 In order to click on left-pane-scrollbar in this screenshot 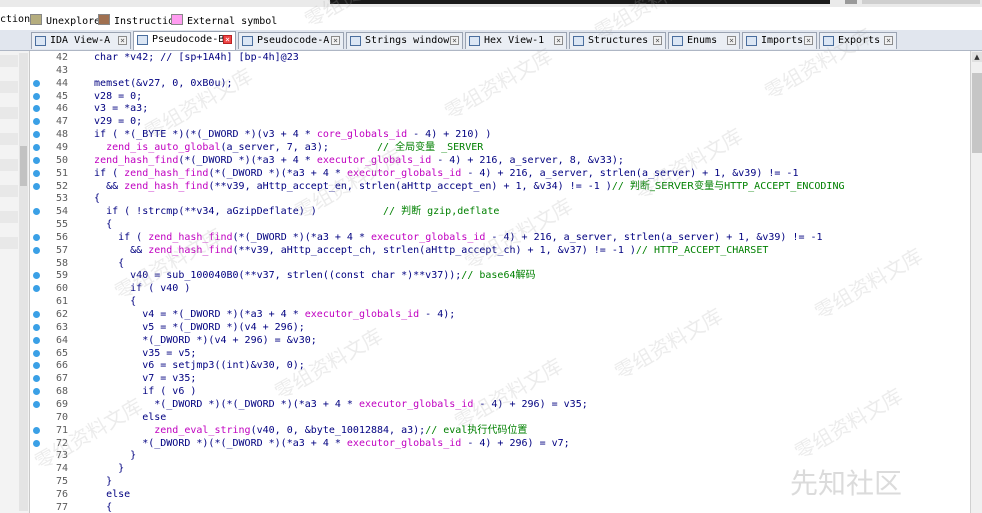, I will do `click(23, 282)`.